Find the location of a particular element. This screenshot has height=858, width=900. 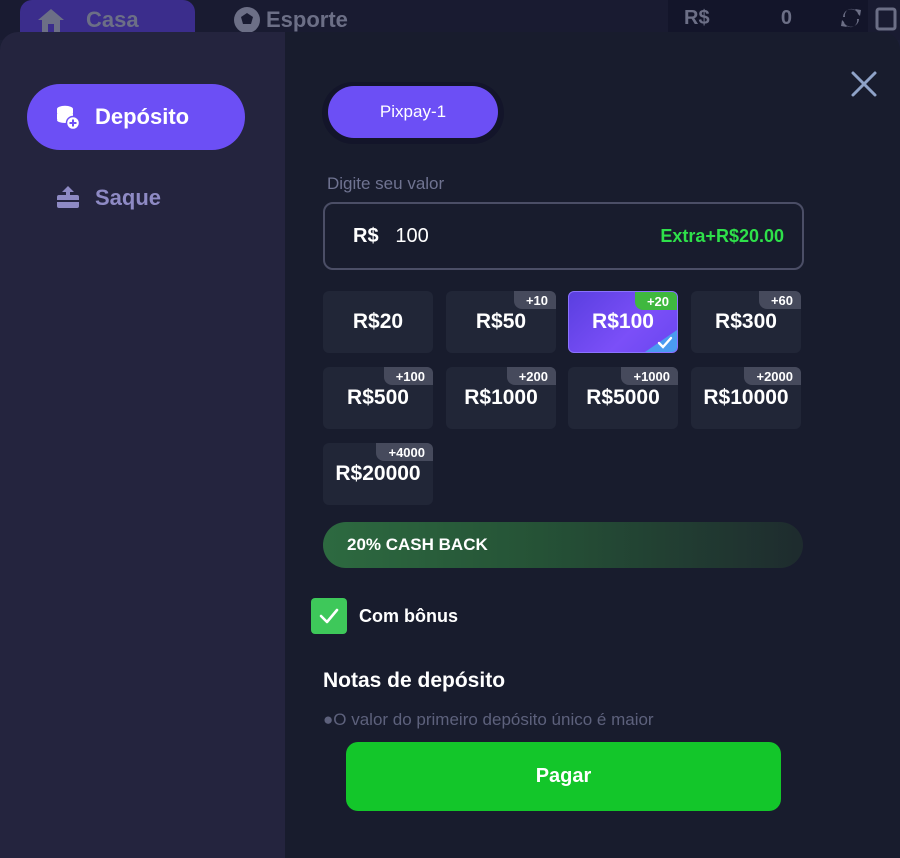

bonus-badge: +10 is located at coordinates (534, 300).